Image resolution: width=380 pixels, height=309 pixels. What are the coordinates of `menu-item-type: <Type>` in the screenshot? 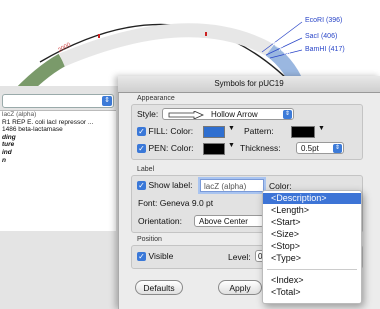 It's located at (312, 258).